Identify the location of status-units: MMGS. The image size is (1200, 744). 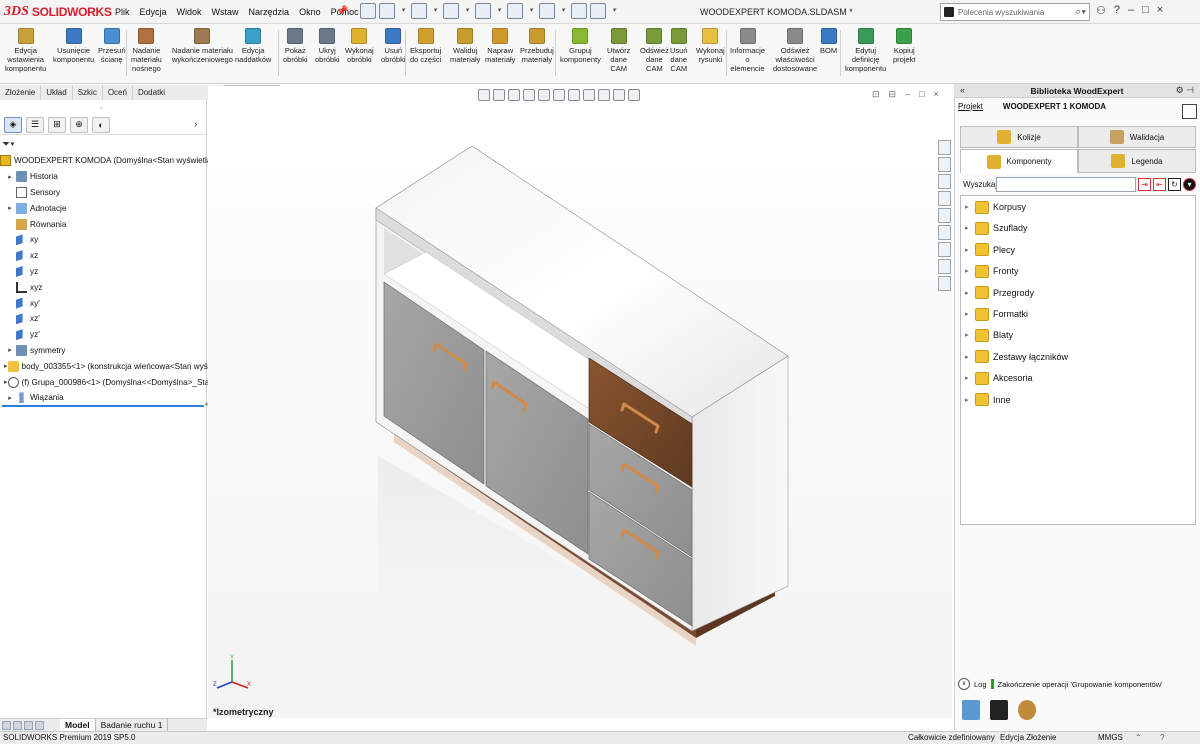
(1110, 737).